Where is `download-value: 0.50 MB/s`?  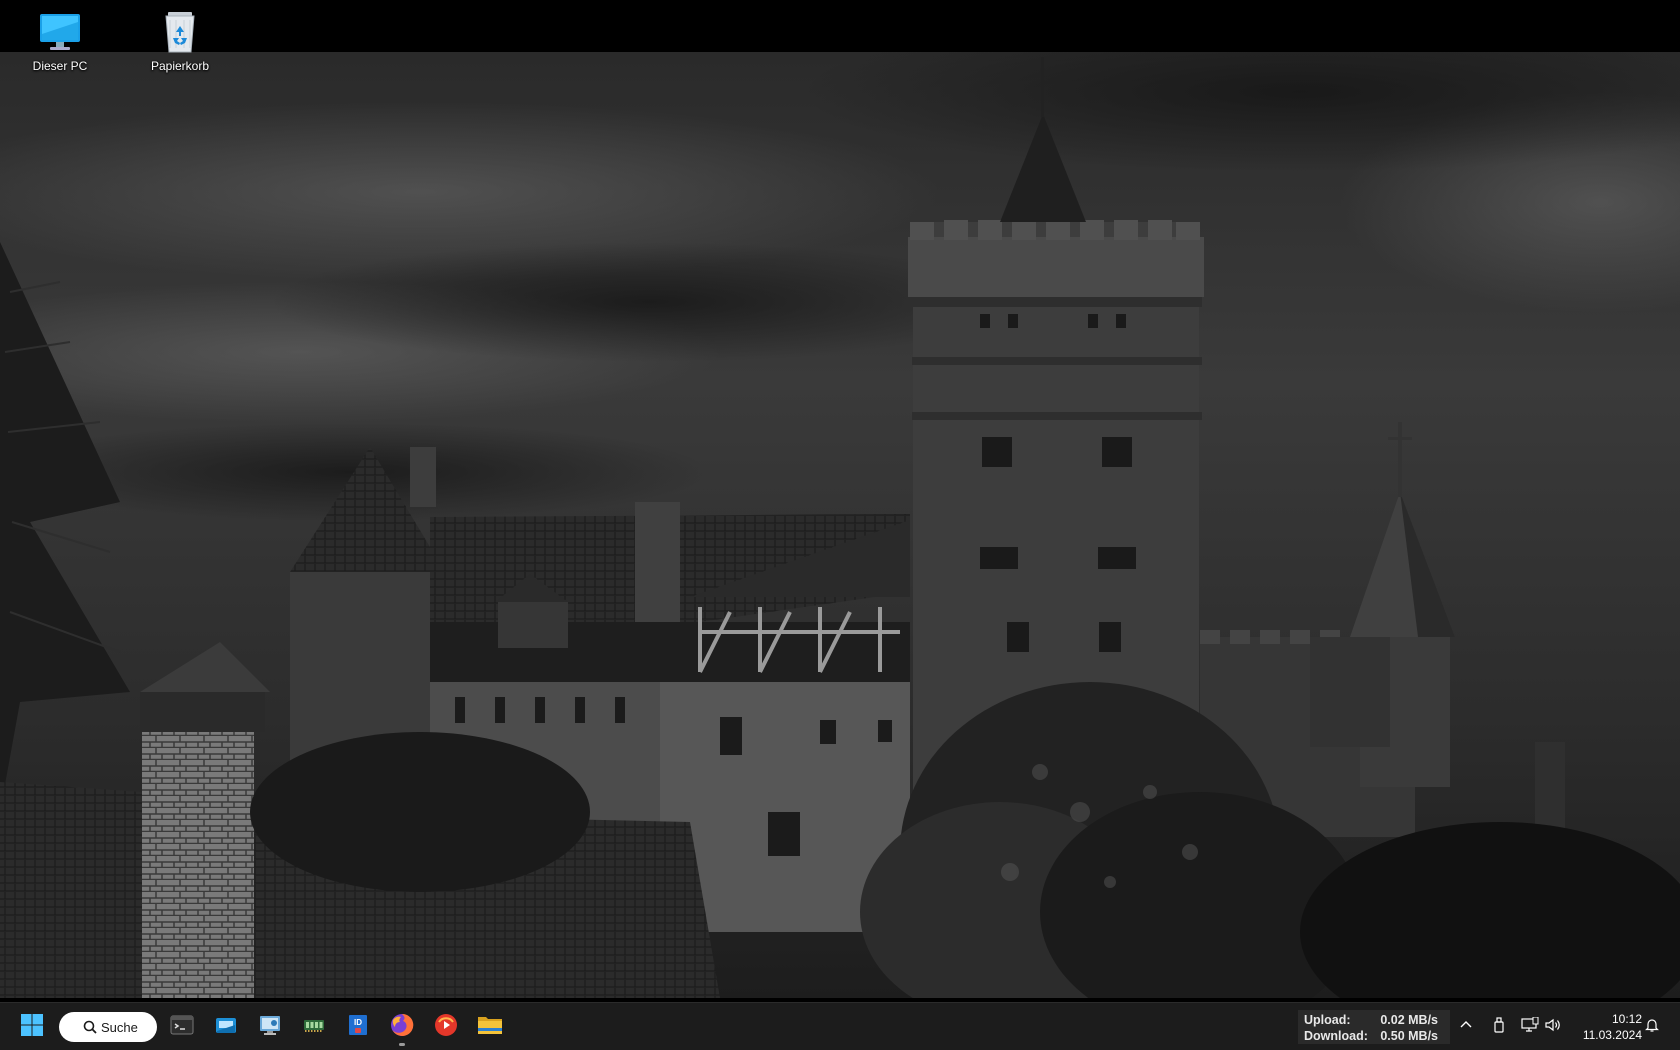 download-value: 0.50 MB/s is located at coordinates (1409, 1036).